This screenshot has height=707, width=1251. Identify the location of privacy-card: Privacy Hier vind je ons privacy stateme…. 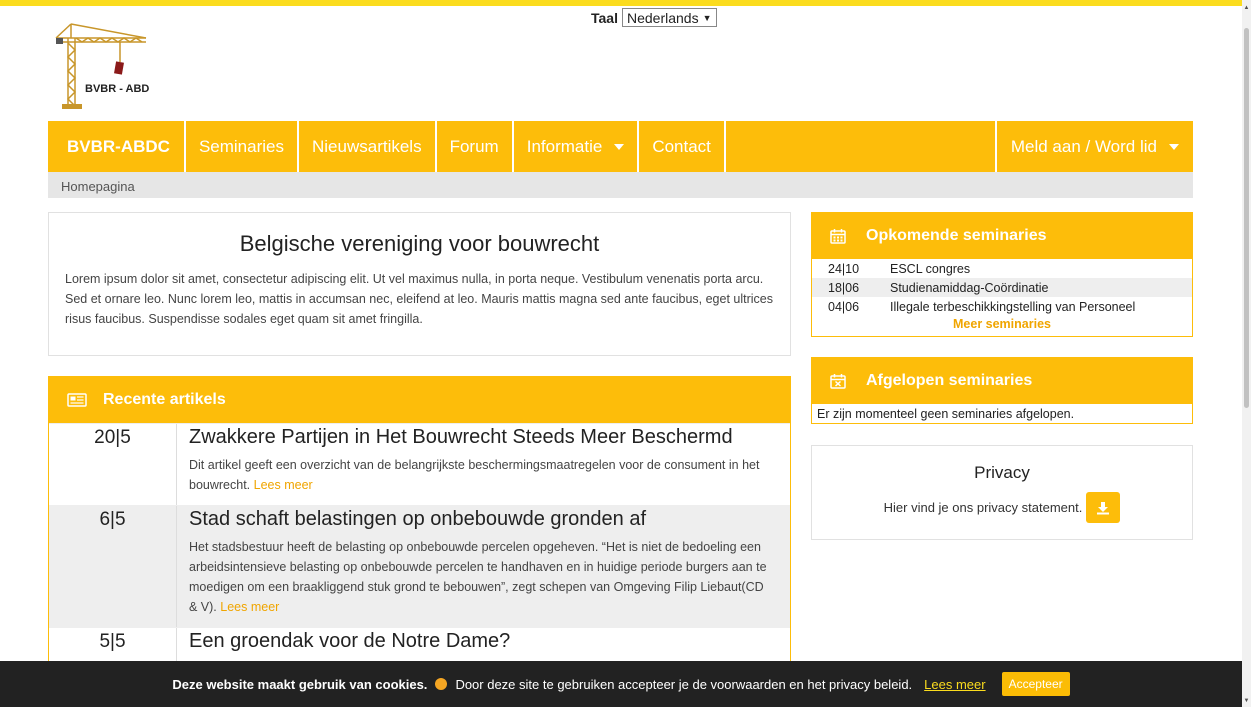
(1002, 492).